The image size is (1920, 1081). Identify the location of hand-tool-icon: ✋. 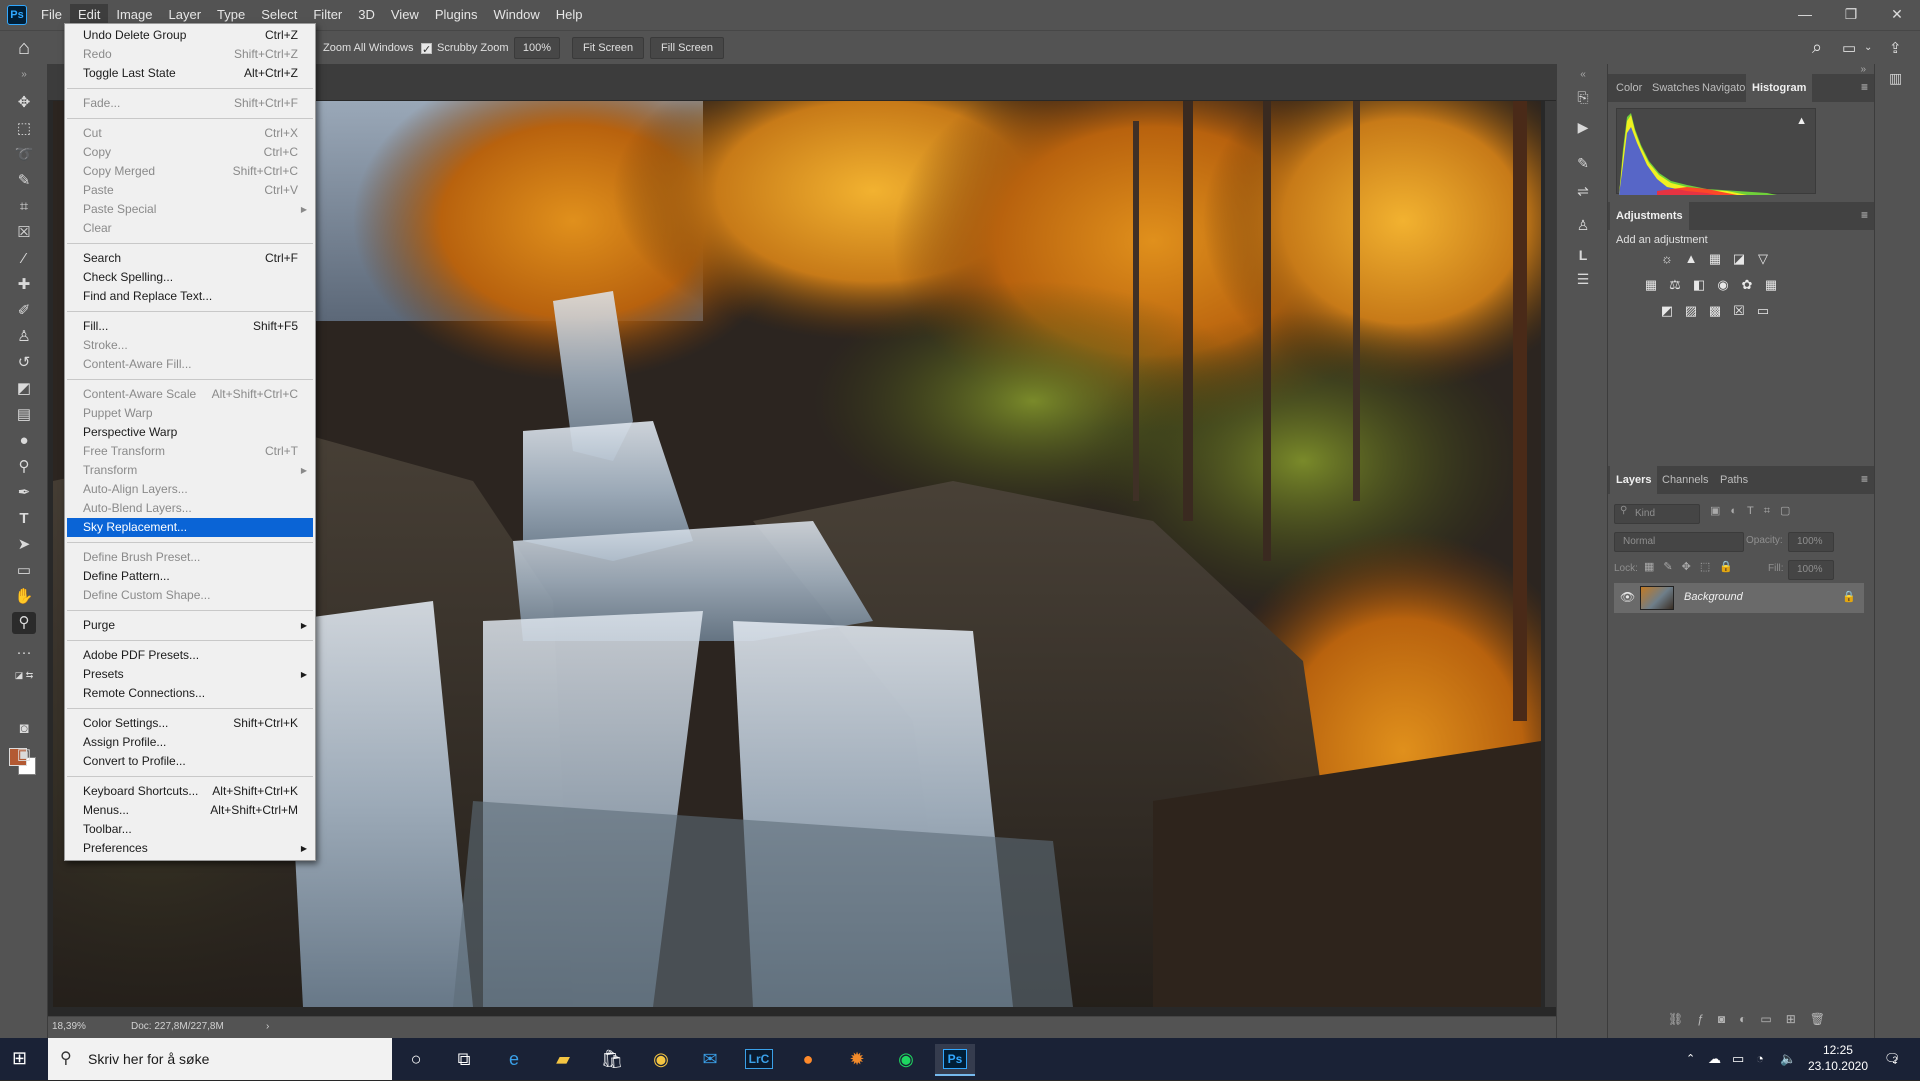
(24, 597).